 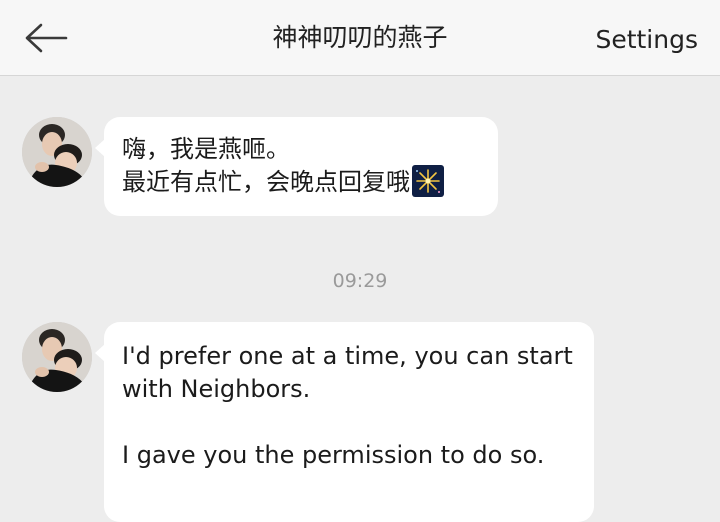 I want to click on message-line: I gave you the permission to do so., so click(x=333, y=455).